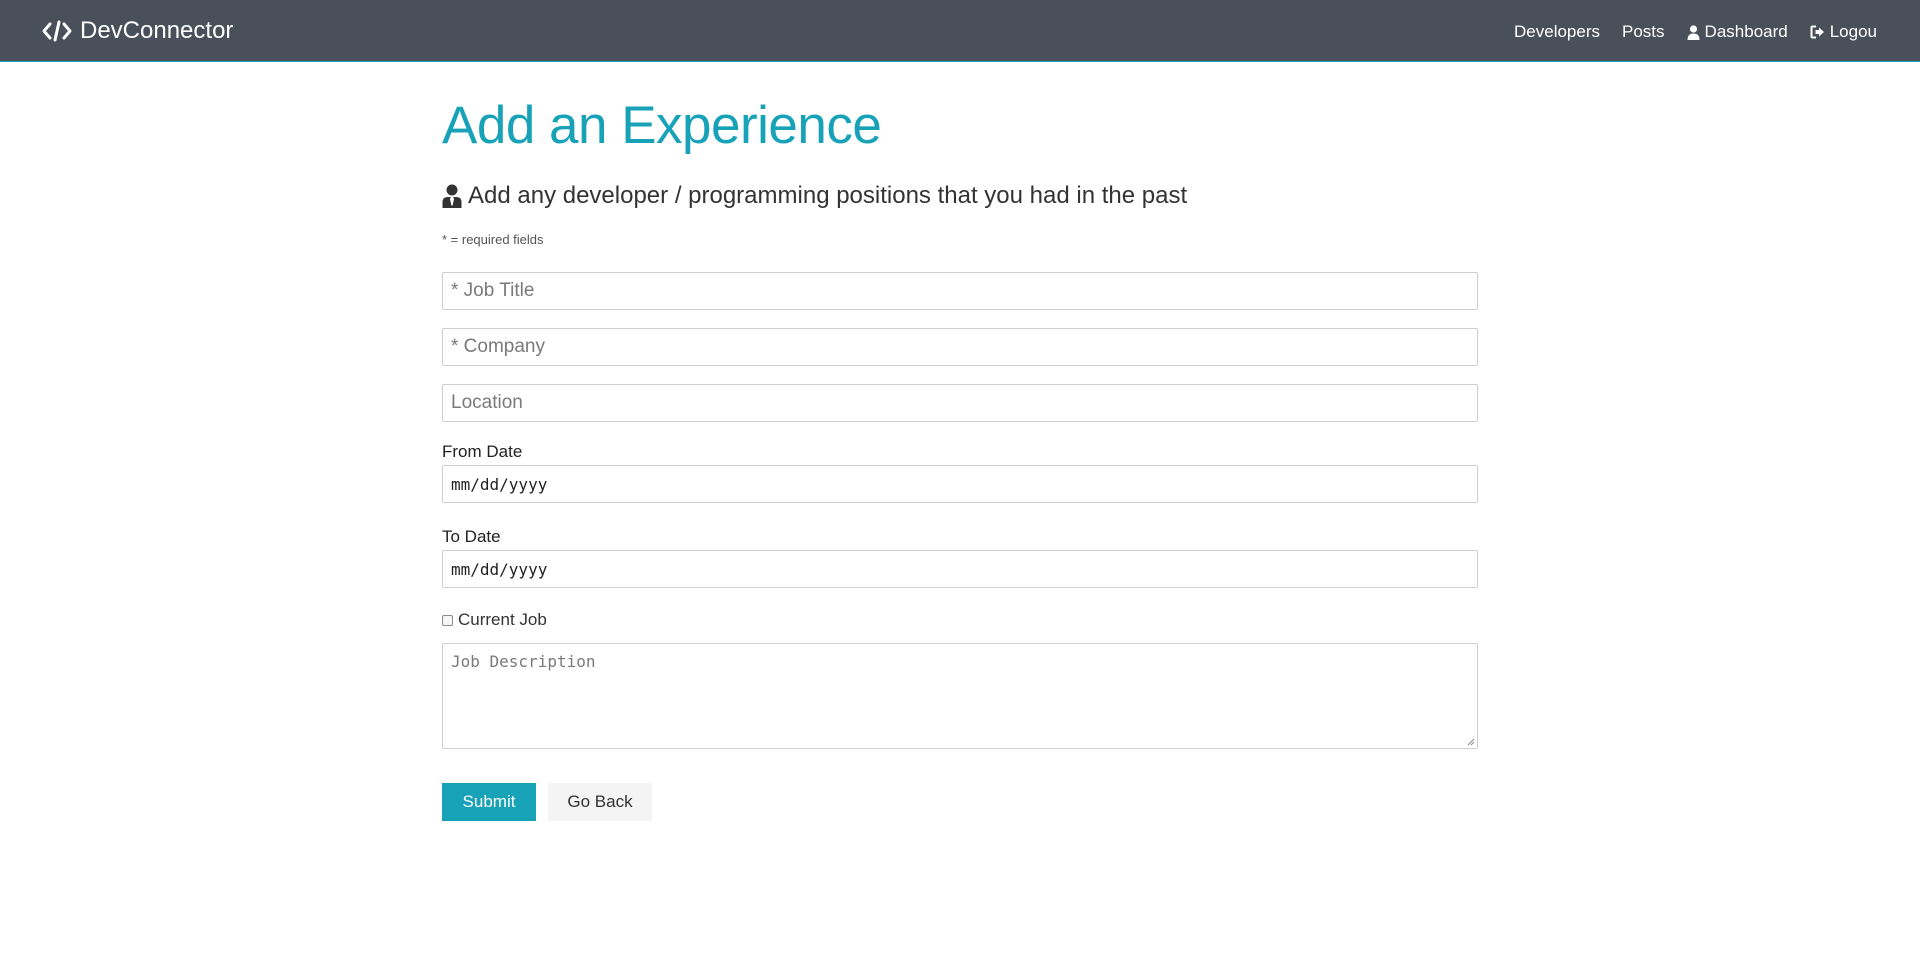 Image resolution: width=1920 pixels, height=954 pixels. Describe the element at coordinates (960, 620) in the screenshot. I see `current-job-row: Current Job` at that location.